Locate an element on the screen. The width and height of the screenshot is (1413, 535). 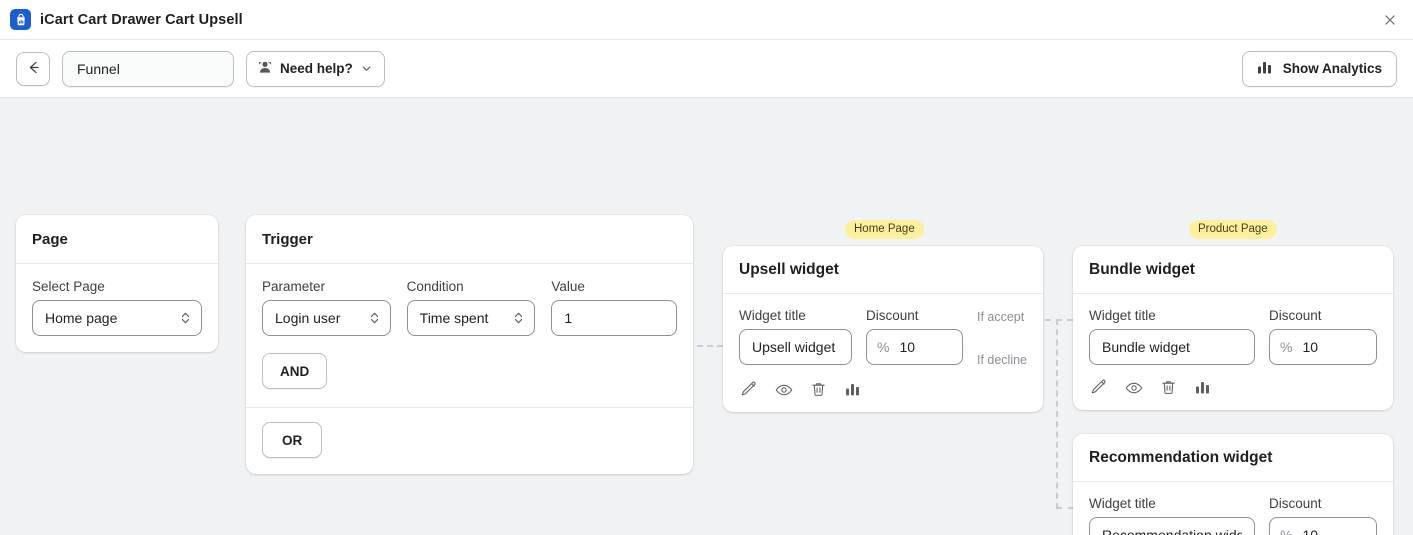
bundle-widget-title: Bundle widget is located at coordinates (1233, 270).